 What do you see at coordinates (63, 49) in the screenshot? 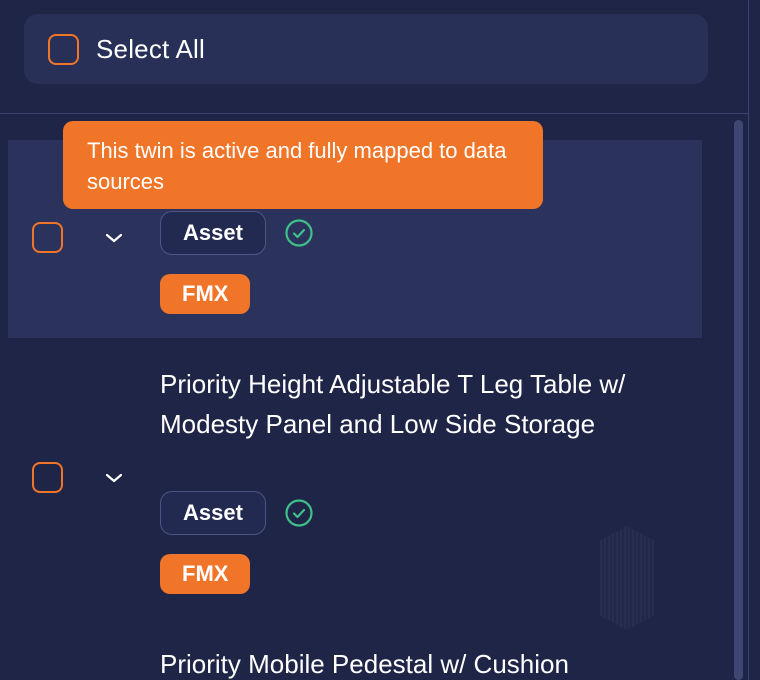
I see `select-all-checkbox` at bounding box center [63, 49].